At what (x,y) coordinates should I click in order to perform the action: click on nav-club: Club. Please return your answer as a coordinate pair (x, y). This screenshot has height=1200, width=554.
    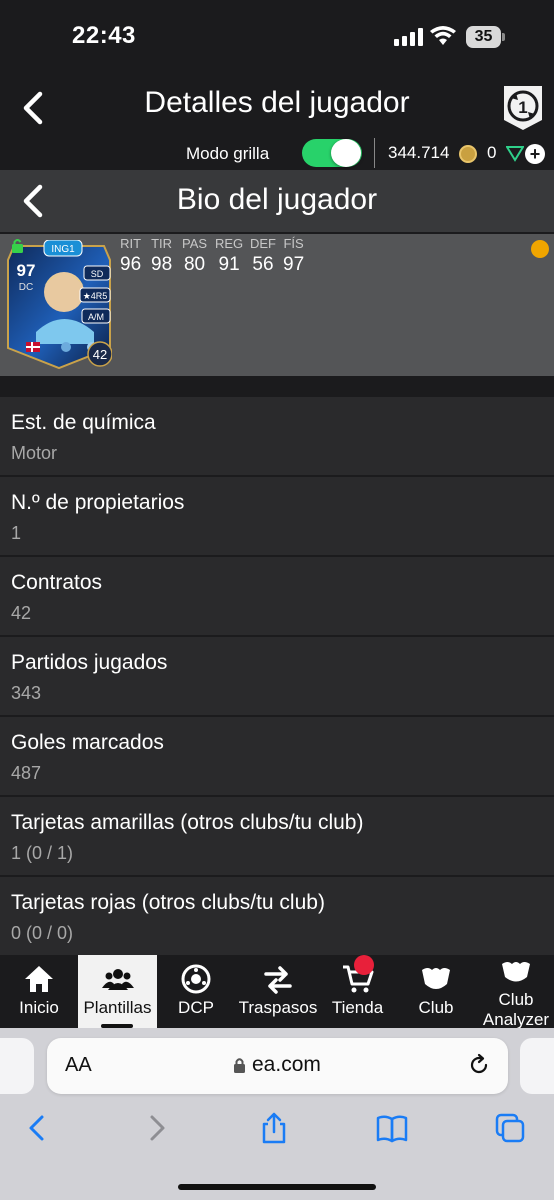
    Looking at the image, I should click on (436, 991).